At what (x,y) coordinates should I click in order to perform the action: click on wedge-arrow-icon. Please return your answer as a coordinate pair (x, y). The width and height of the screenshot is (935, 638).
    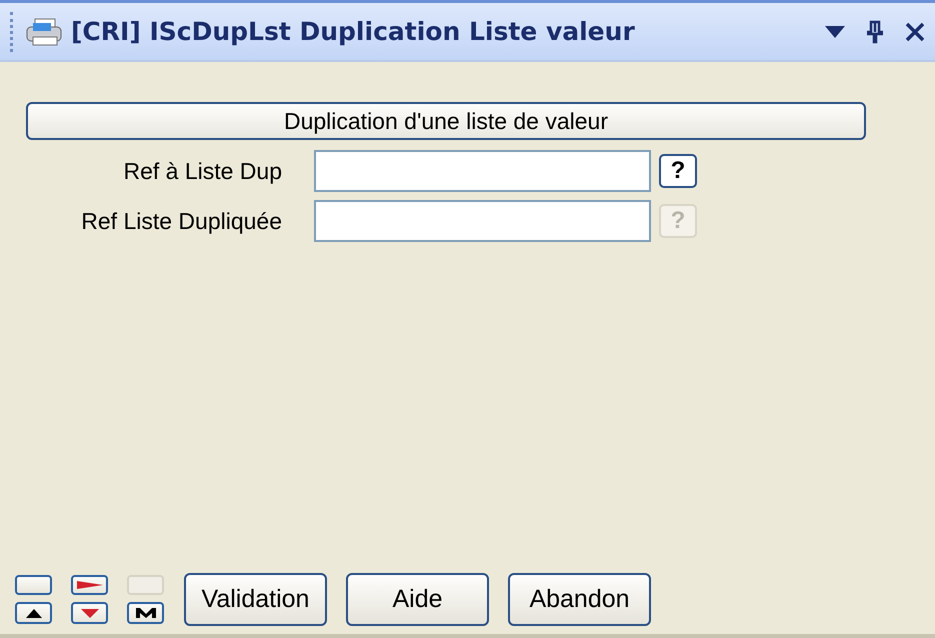
    Looking at the image, I should click on (89, 585).